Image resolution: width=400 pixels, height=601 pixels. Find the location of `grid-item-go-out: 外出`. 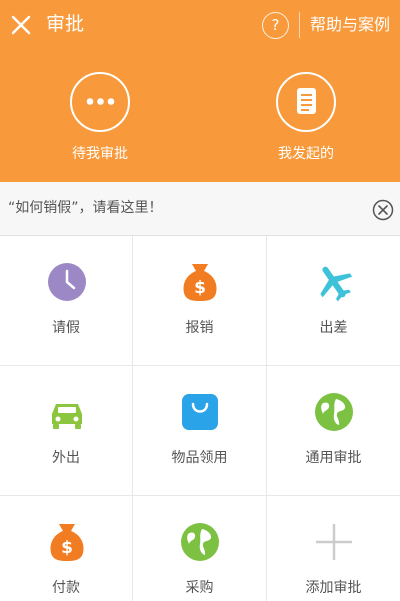

grid-item-go-out: 外出 is located at coordinates (66, 431).